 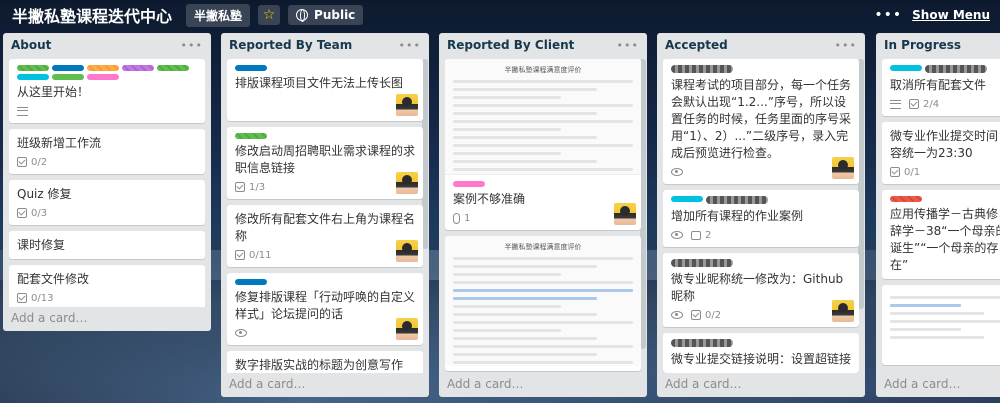 I want to click on card-title: 排版课程项目文件无法上传长图, so click(x=319, y=83).